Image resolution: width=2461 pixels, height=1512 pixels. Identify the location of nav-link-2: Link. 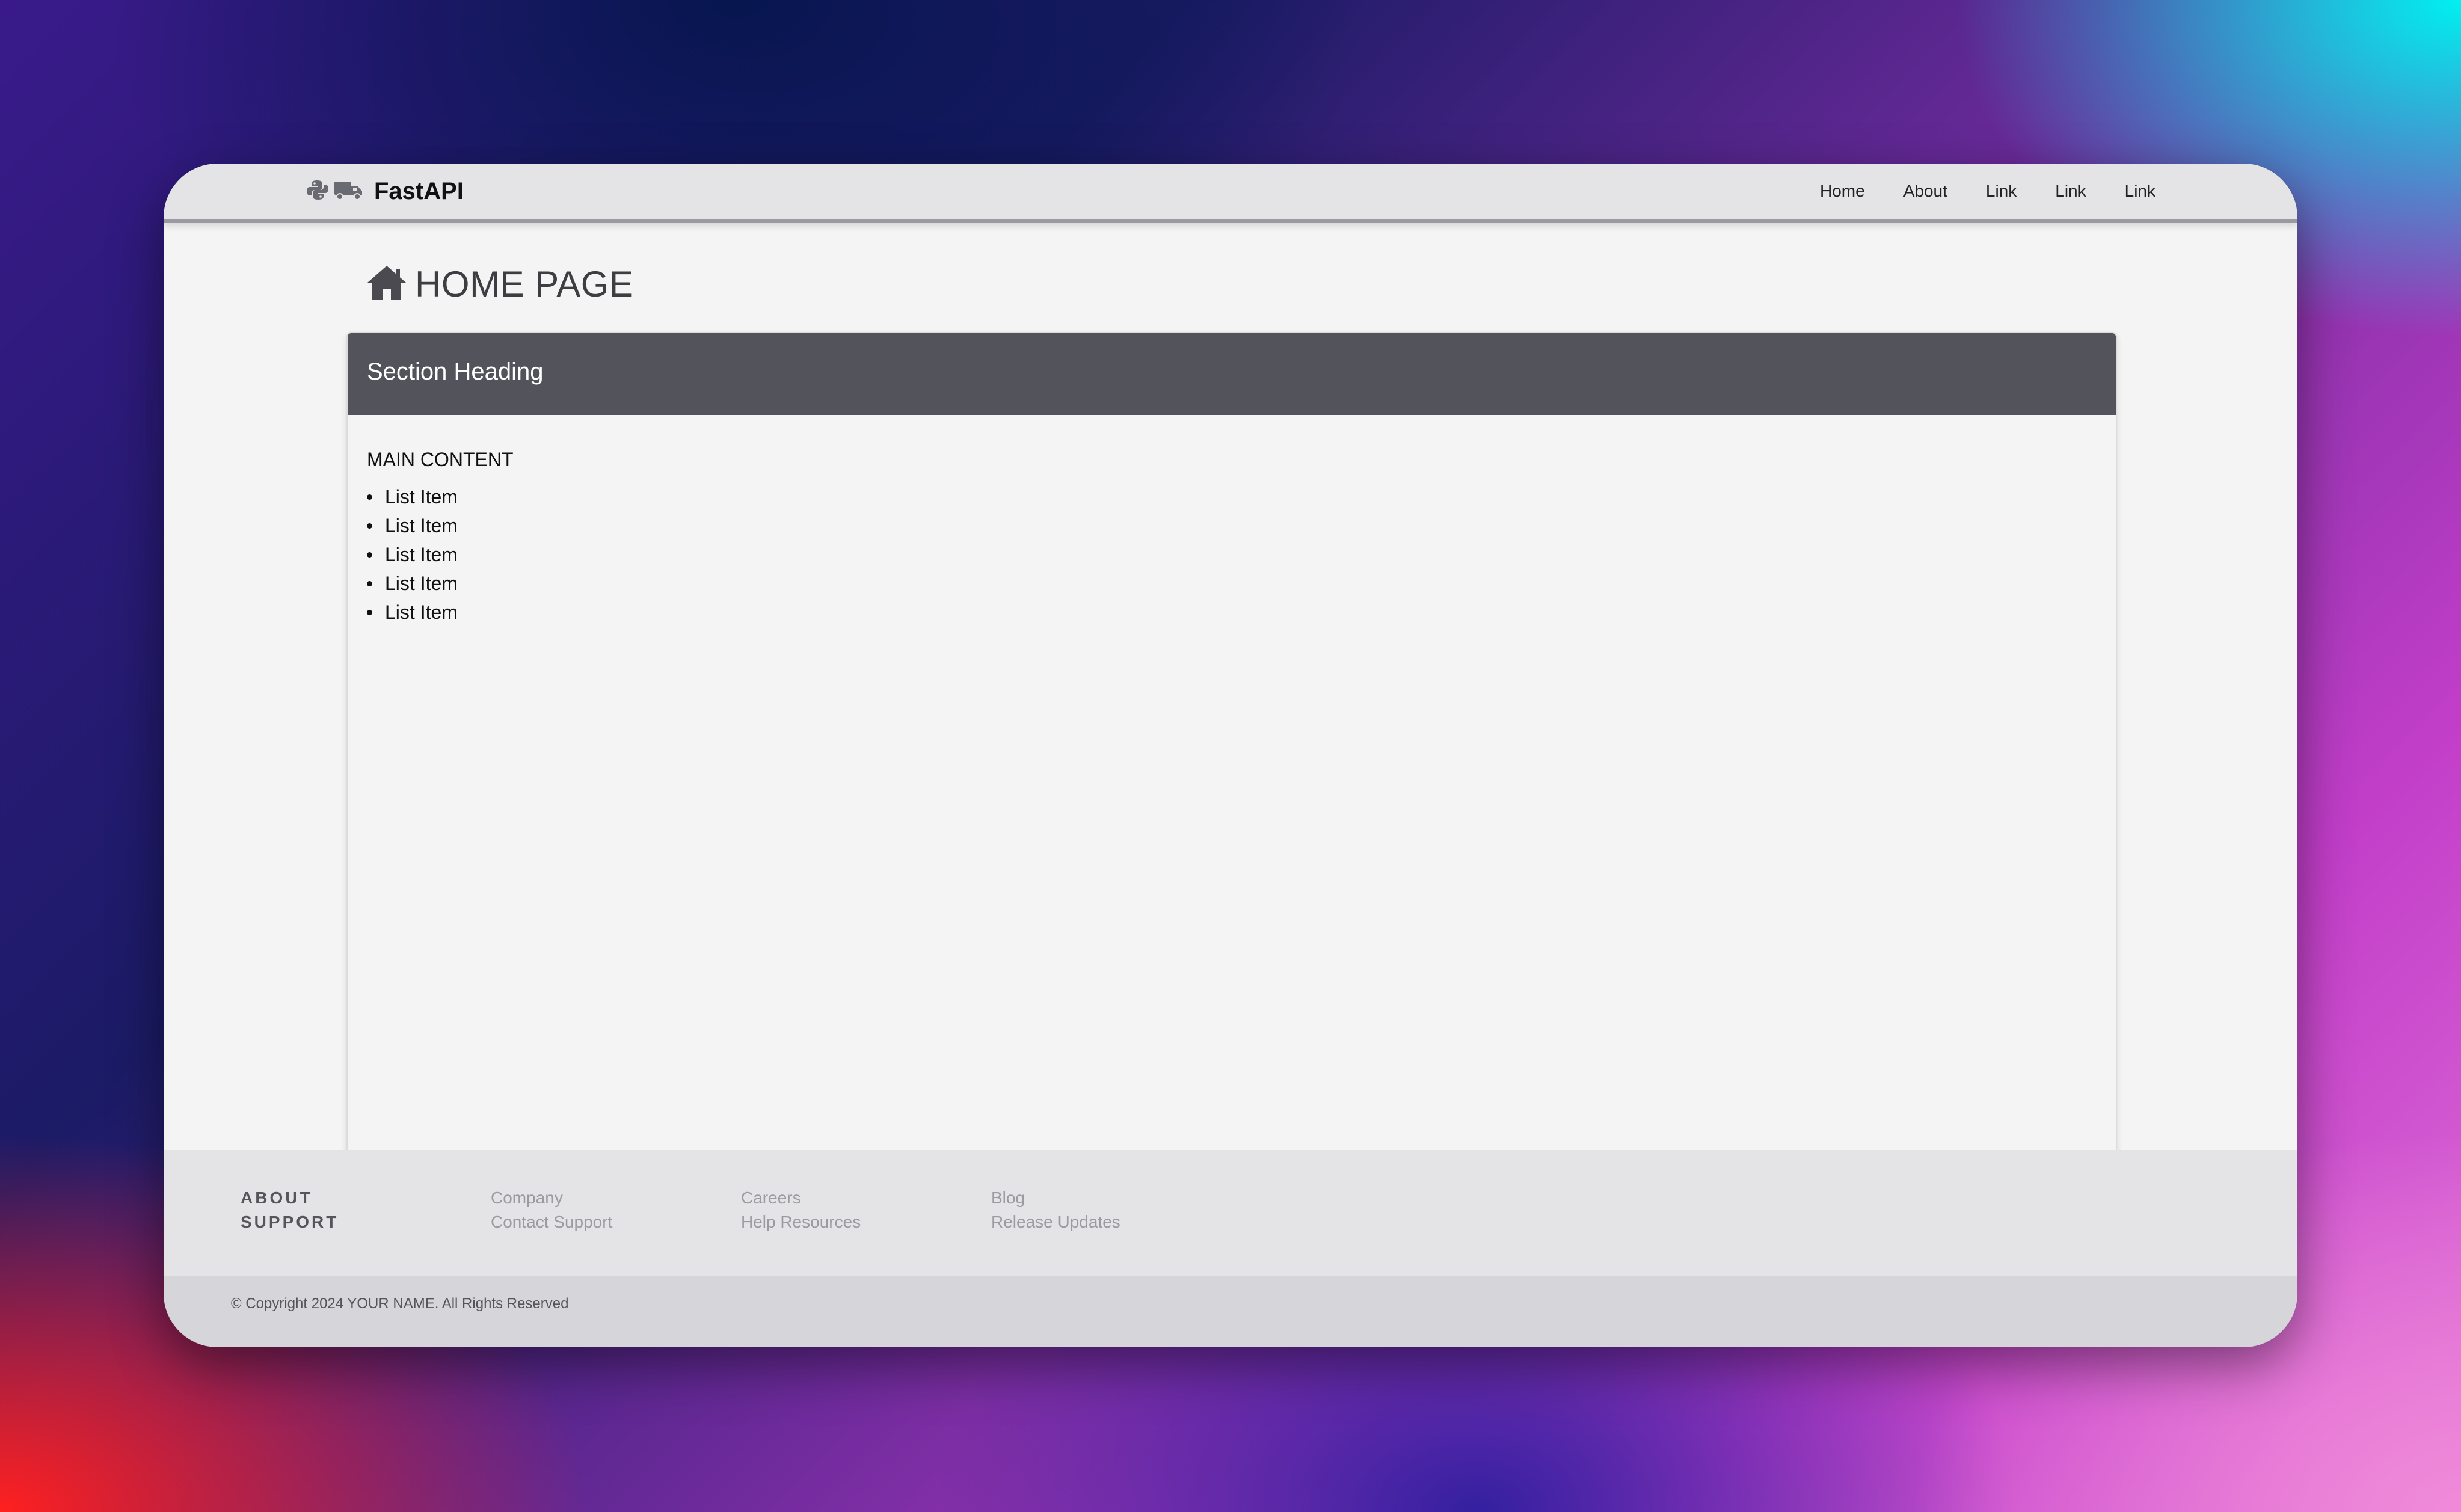
(2070, 191).